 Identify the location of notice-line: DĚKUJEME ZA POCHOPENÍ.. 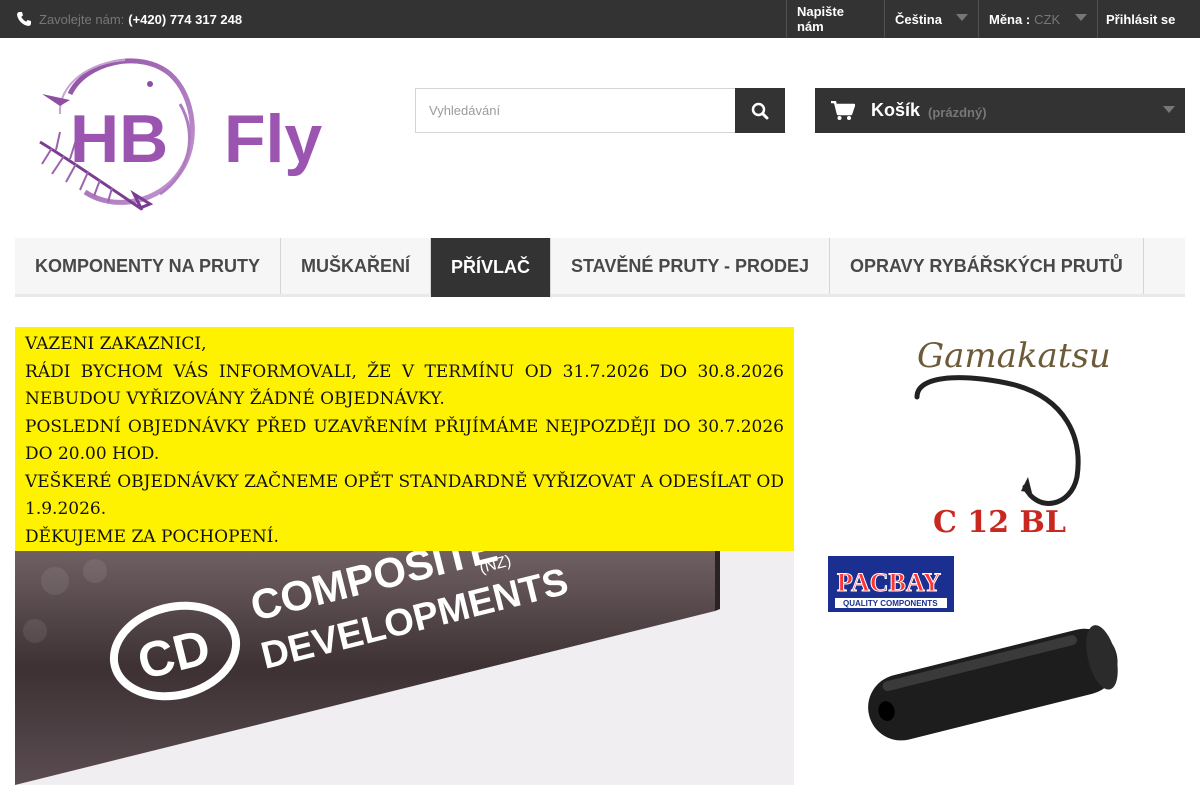
(152, 536).